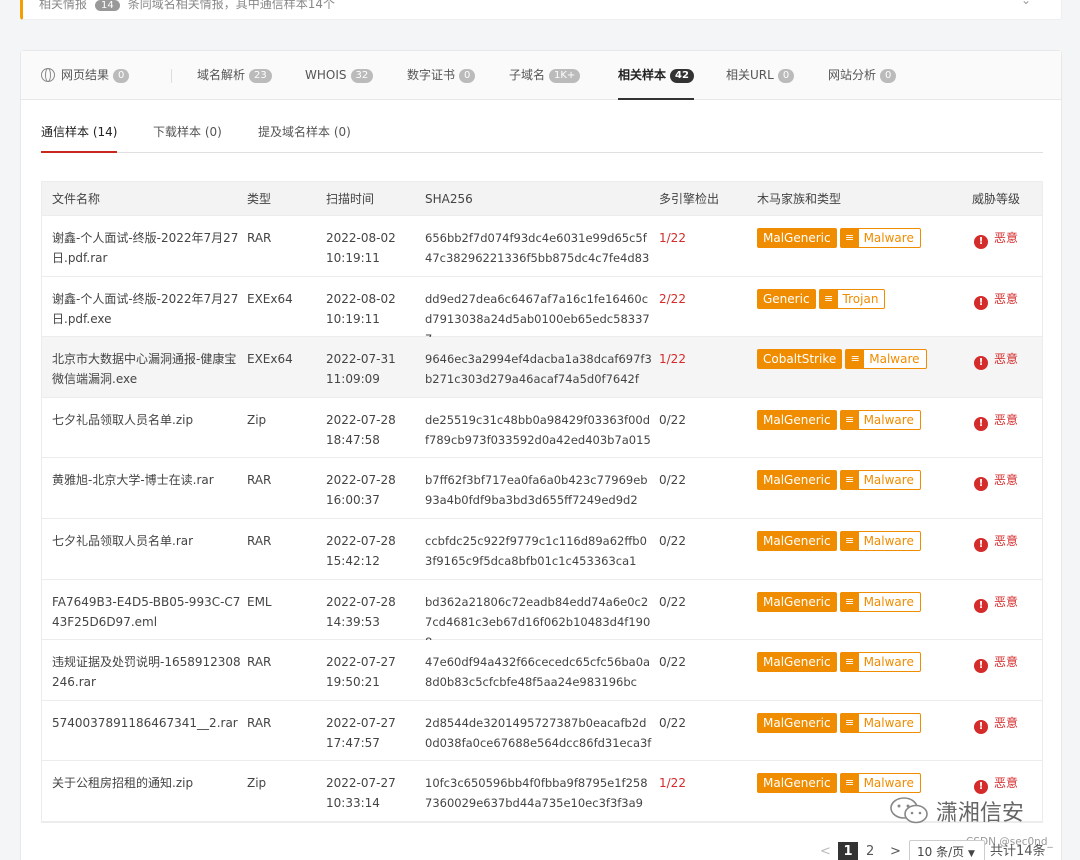 This screenshot has width=1080, height=860. I want to click on pagination: < 1 2 > 10 条/页 ▼ 共计14条, so click(540, 850).